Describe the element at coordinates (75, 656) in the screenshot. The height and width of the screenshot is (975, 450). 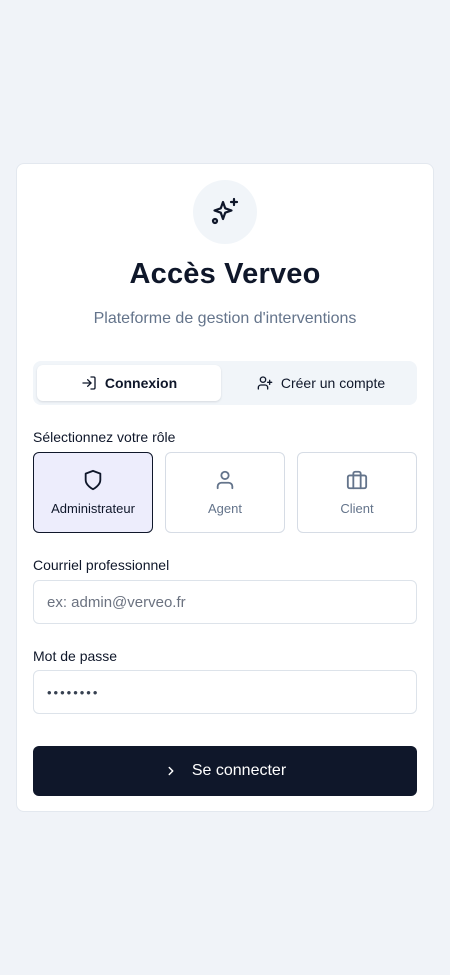
I see `password-label: Mot de passe` at that location.